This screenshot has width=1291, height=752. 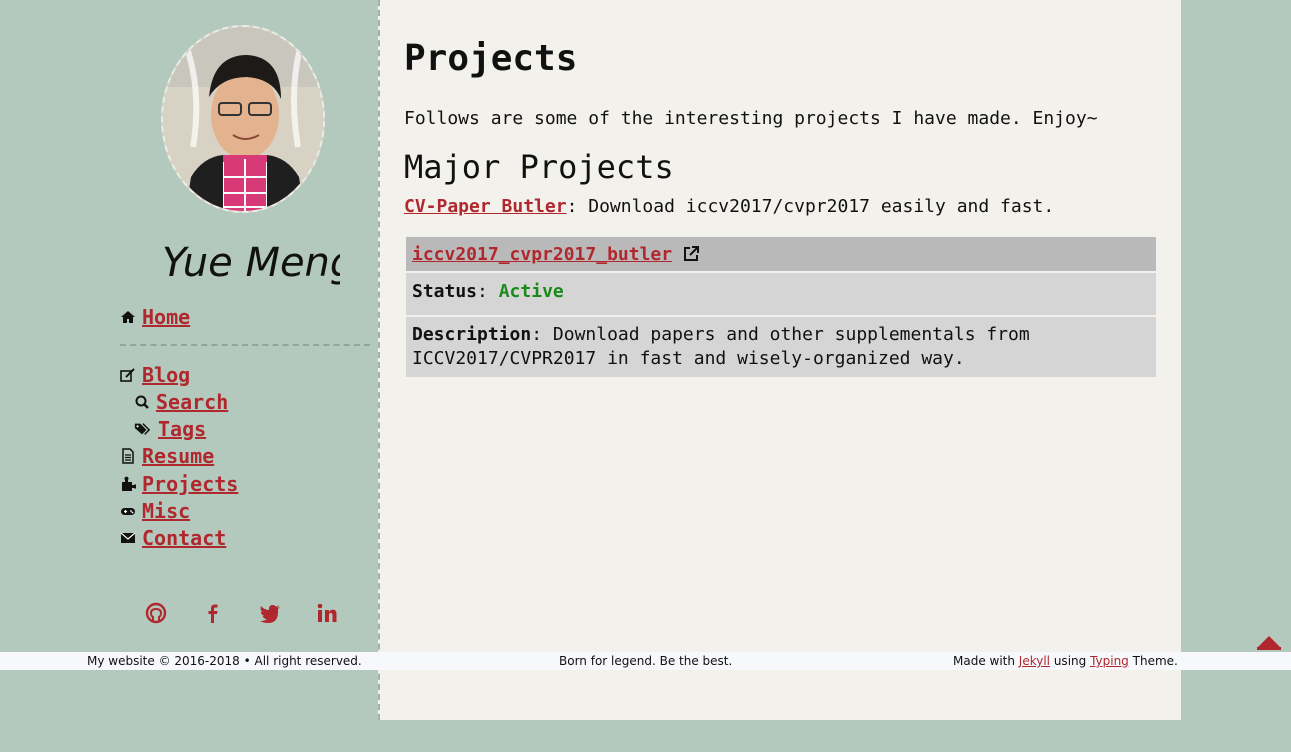 I want to click on nav-projects-link: Projects, so click(x=190, y=484).